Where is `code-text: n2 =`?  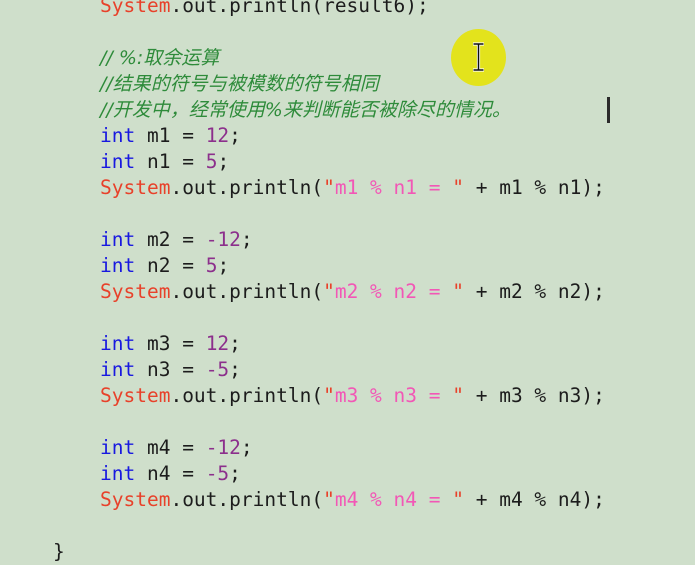 code-text: n2 = is located at coordinates (170, 265).